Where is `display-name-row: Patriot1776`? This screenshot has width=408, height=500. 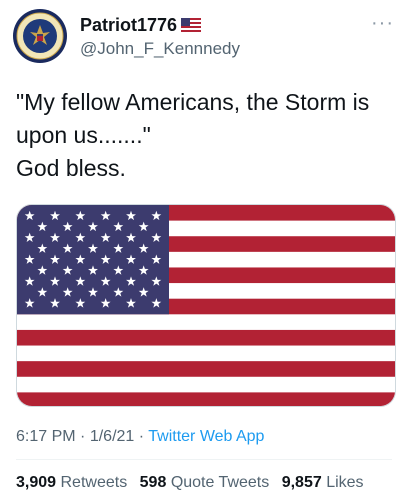 display-name-row: Patriot1776 is located at coordinates (160, 25).